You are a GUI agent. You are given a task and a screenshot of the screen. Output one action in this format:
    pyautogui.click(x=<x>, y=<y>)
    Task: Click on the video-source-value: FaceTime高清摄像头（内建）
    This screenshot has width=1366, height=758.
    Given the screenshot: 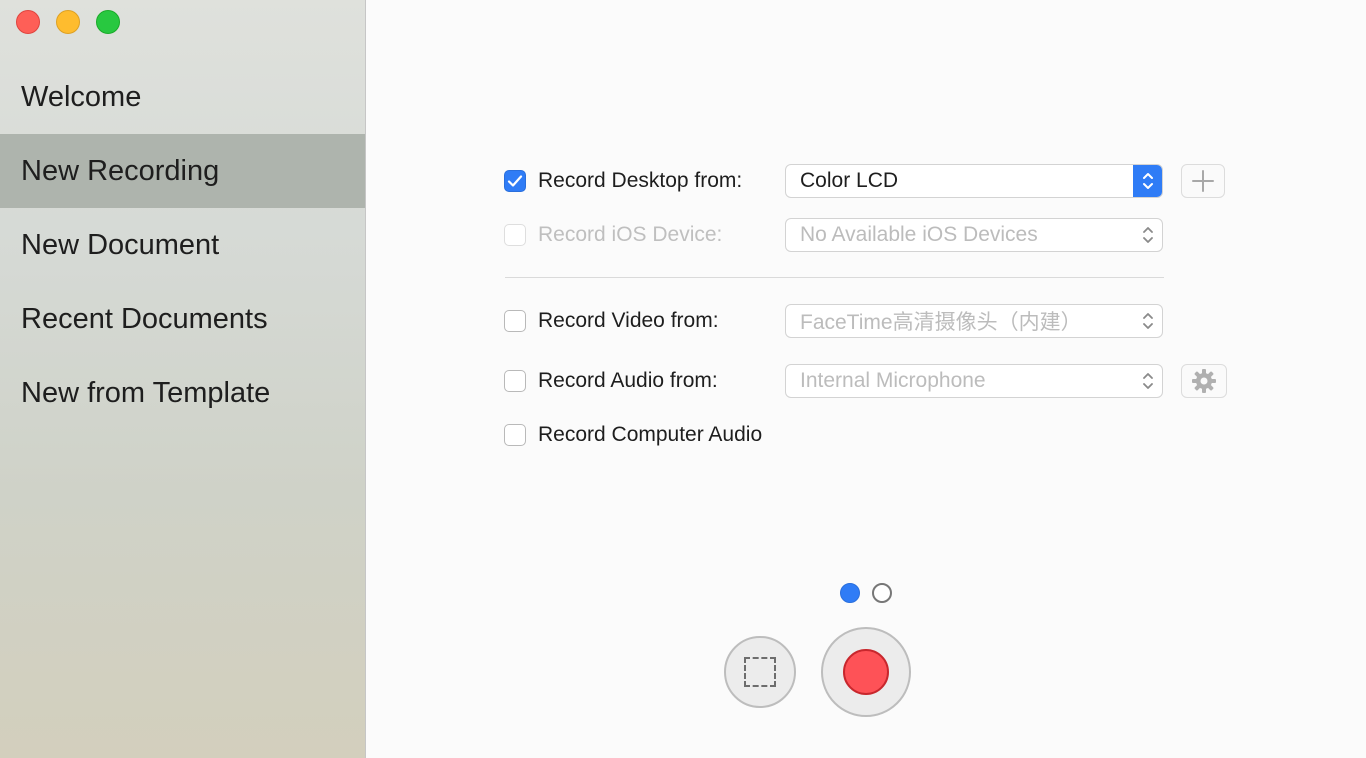 What is the action you would take?
    pyautogui.click(x=941, y=322)
    